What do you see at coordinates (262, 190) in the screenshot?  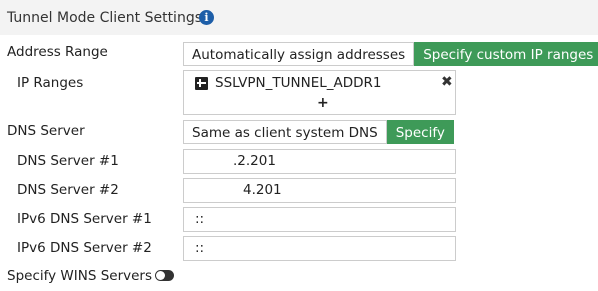 I see `dns-server-2-value: 4.201` at bounding box center [262, 190].